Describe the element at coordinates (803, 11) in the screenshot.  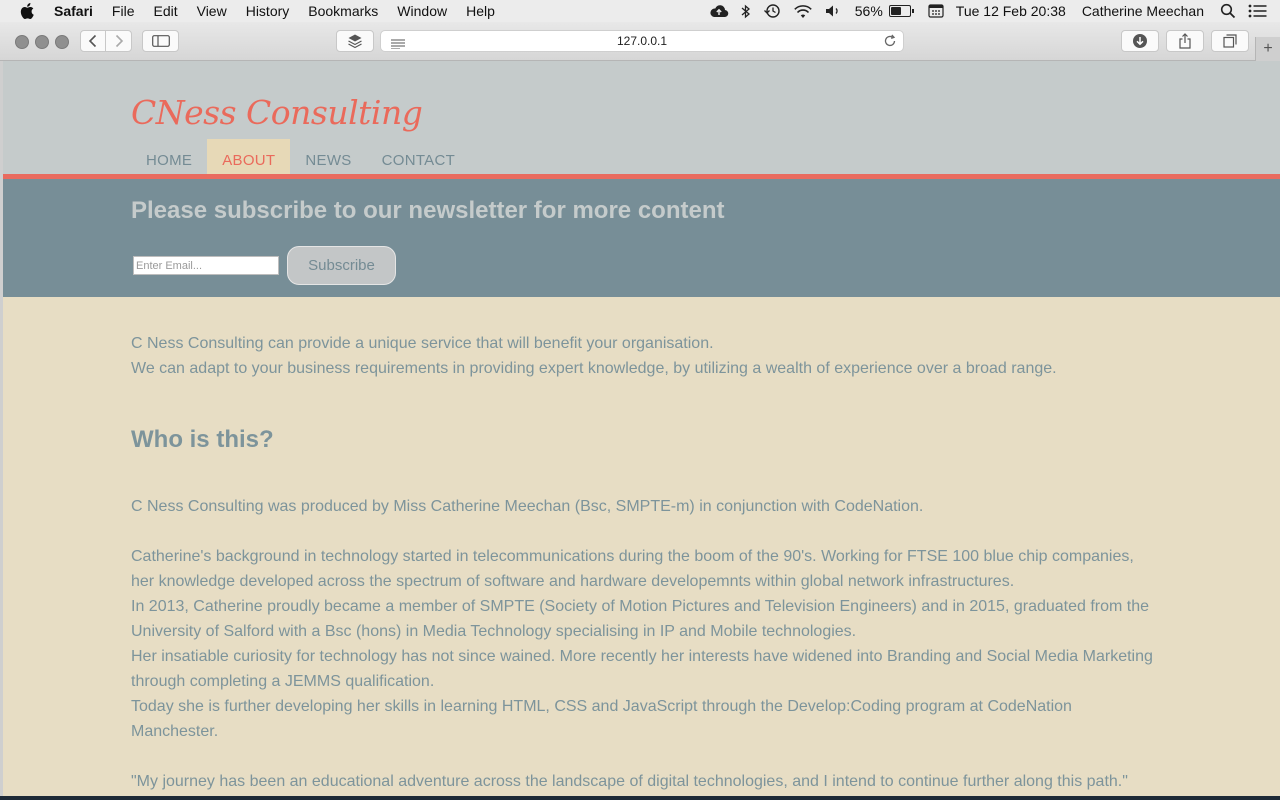
I see `wifi-icon` at that location.